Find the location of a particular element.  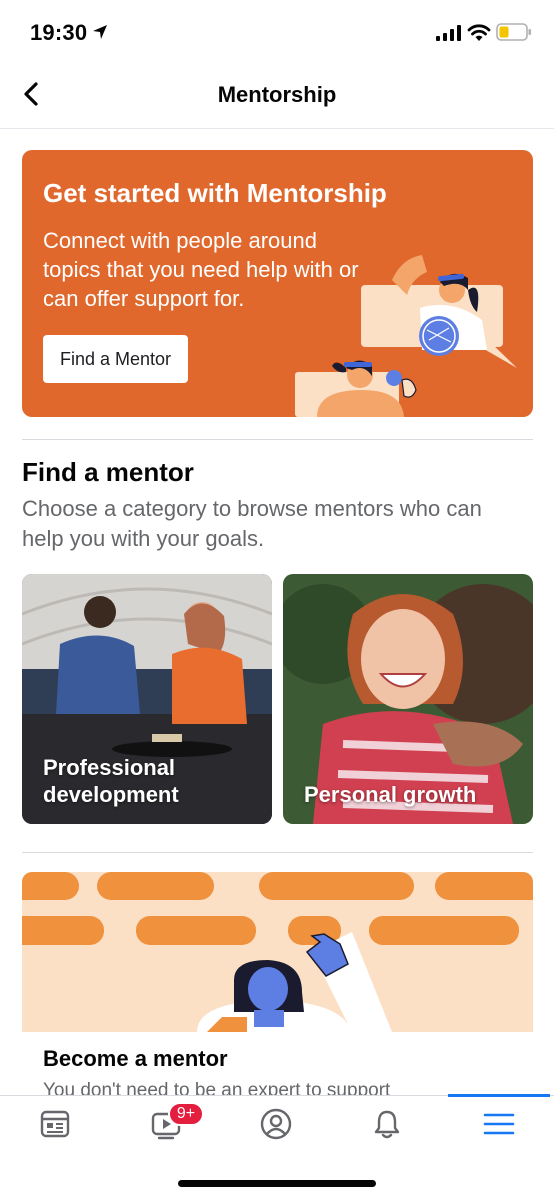

tab-news-feed is located at coordinates (55, 1126).